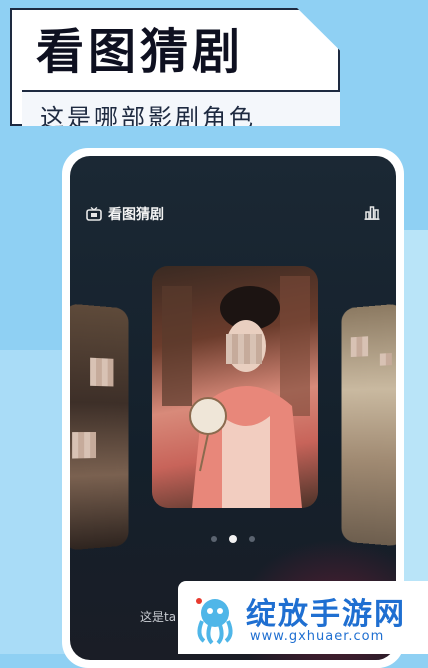 The image size is (428, 668). I want to click on carousel-dot-active, so click(233, 539).